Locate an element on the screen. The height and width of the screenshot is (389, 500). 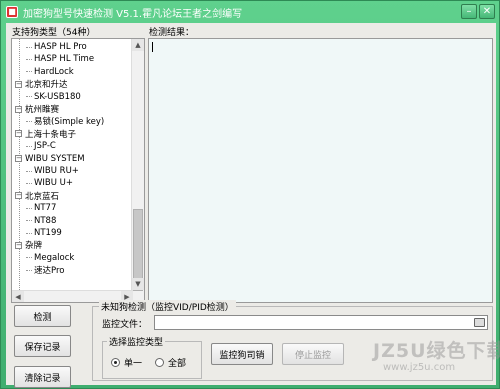
tree-model-node: 易锁(Simple key) is located at coordinates (65, 121).